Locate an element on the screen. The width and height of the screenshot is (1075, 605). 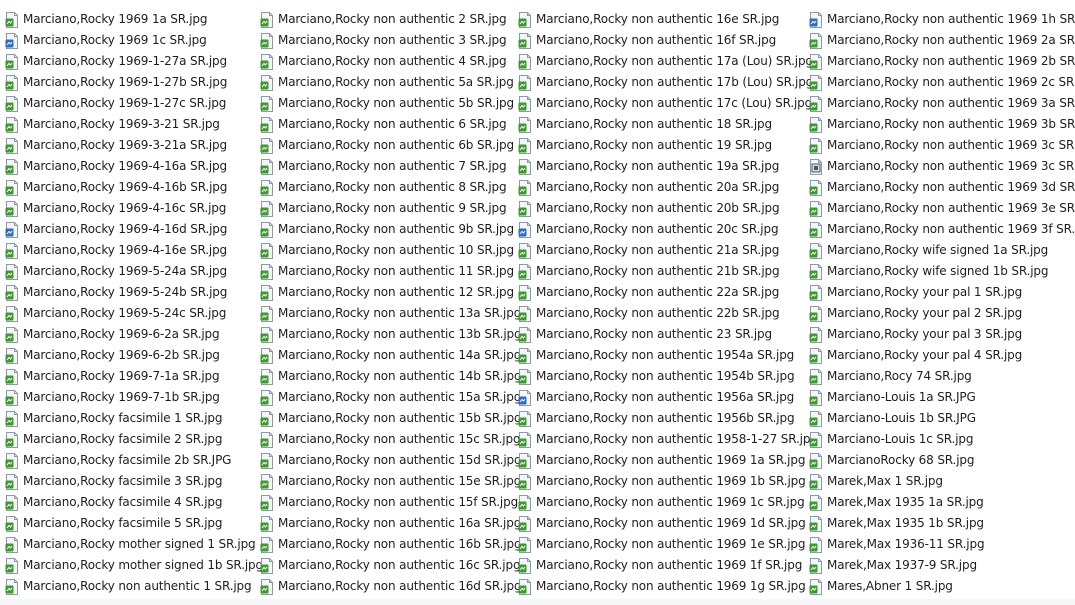
file-item: Marciano,Rocky mother signed 1b SR.jpg is located at coordinates (134, 565).